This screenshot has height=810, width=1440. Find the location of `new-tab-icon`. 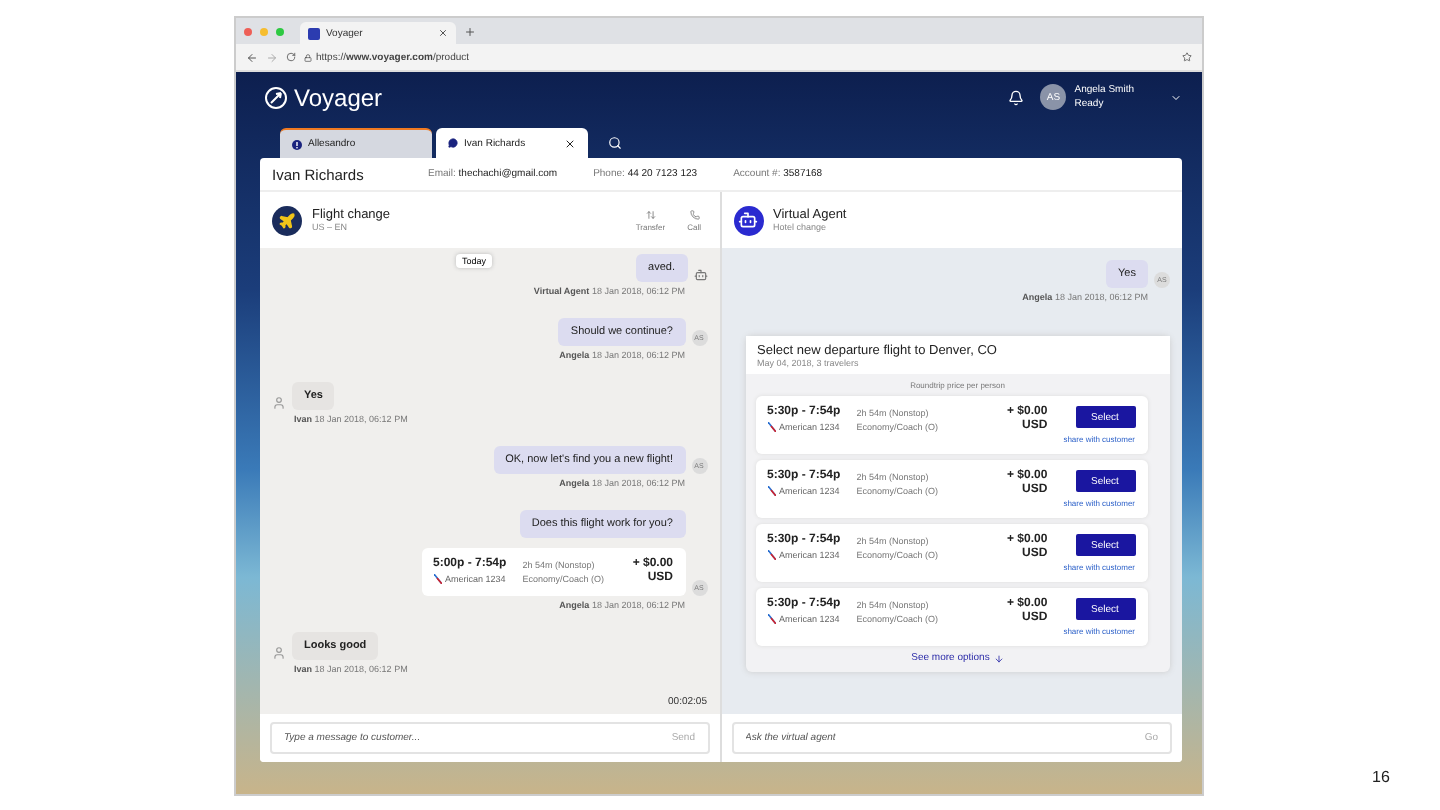

new-tab-icon is located at coordinates (470, 31).